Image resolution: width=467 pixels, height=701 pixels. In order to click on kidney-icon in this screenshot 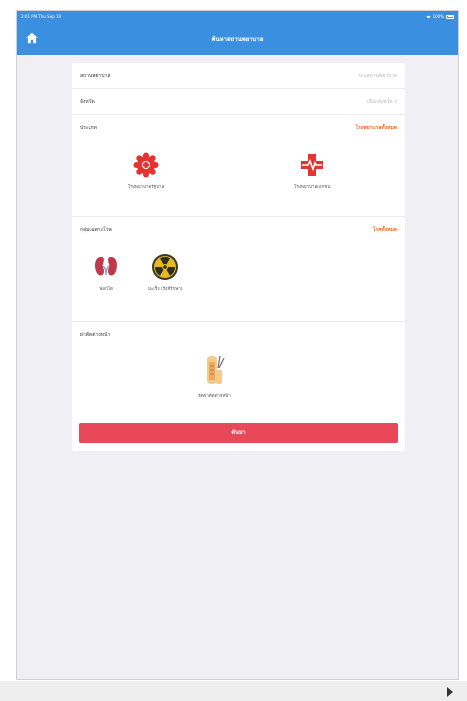, I will do `click(106, 266)`.